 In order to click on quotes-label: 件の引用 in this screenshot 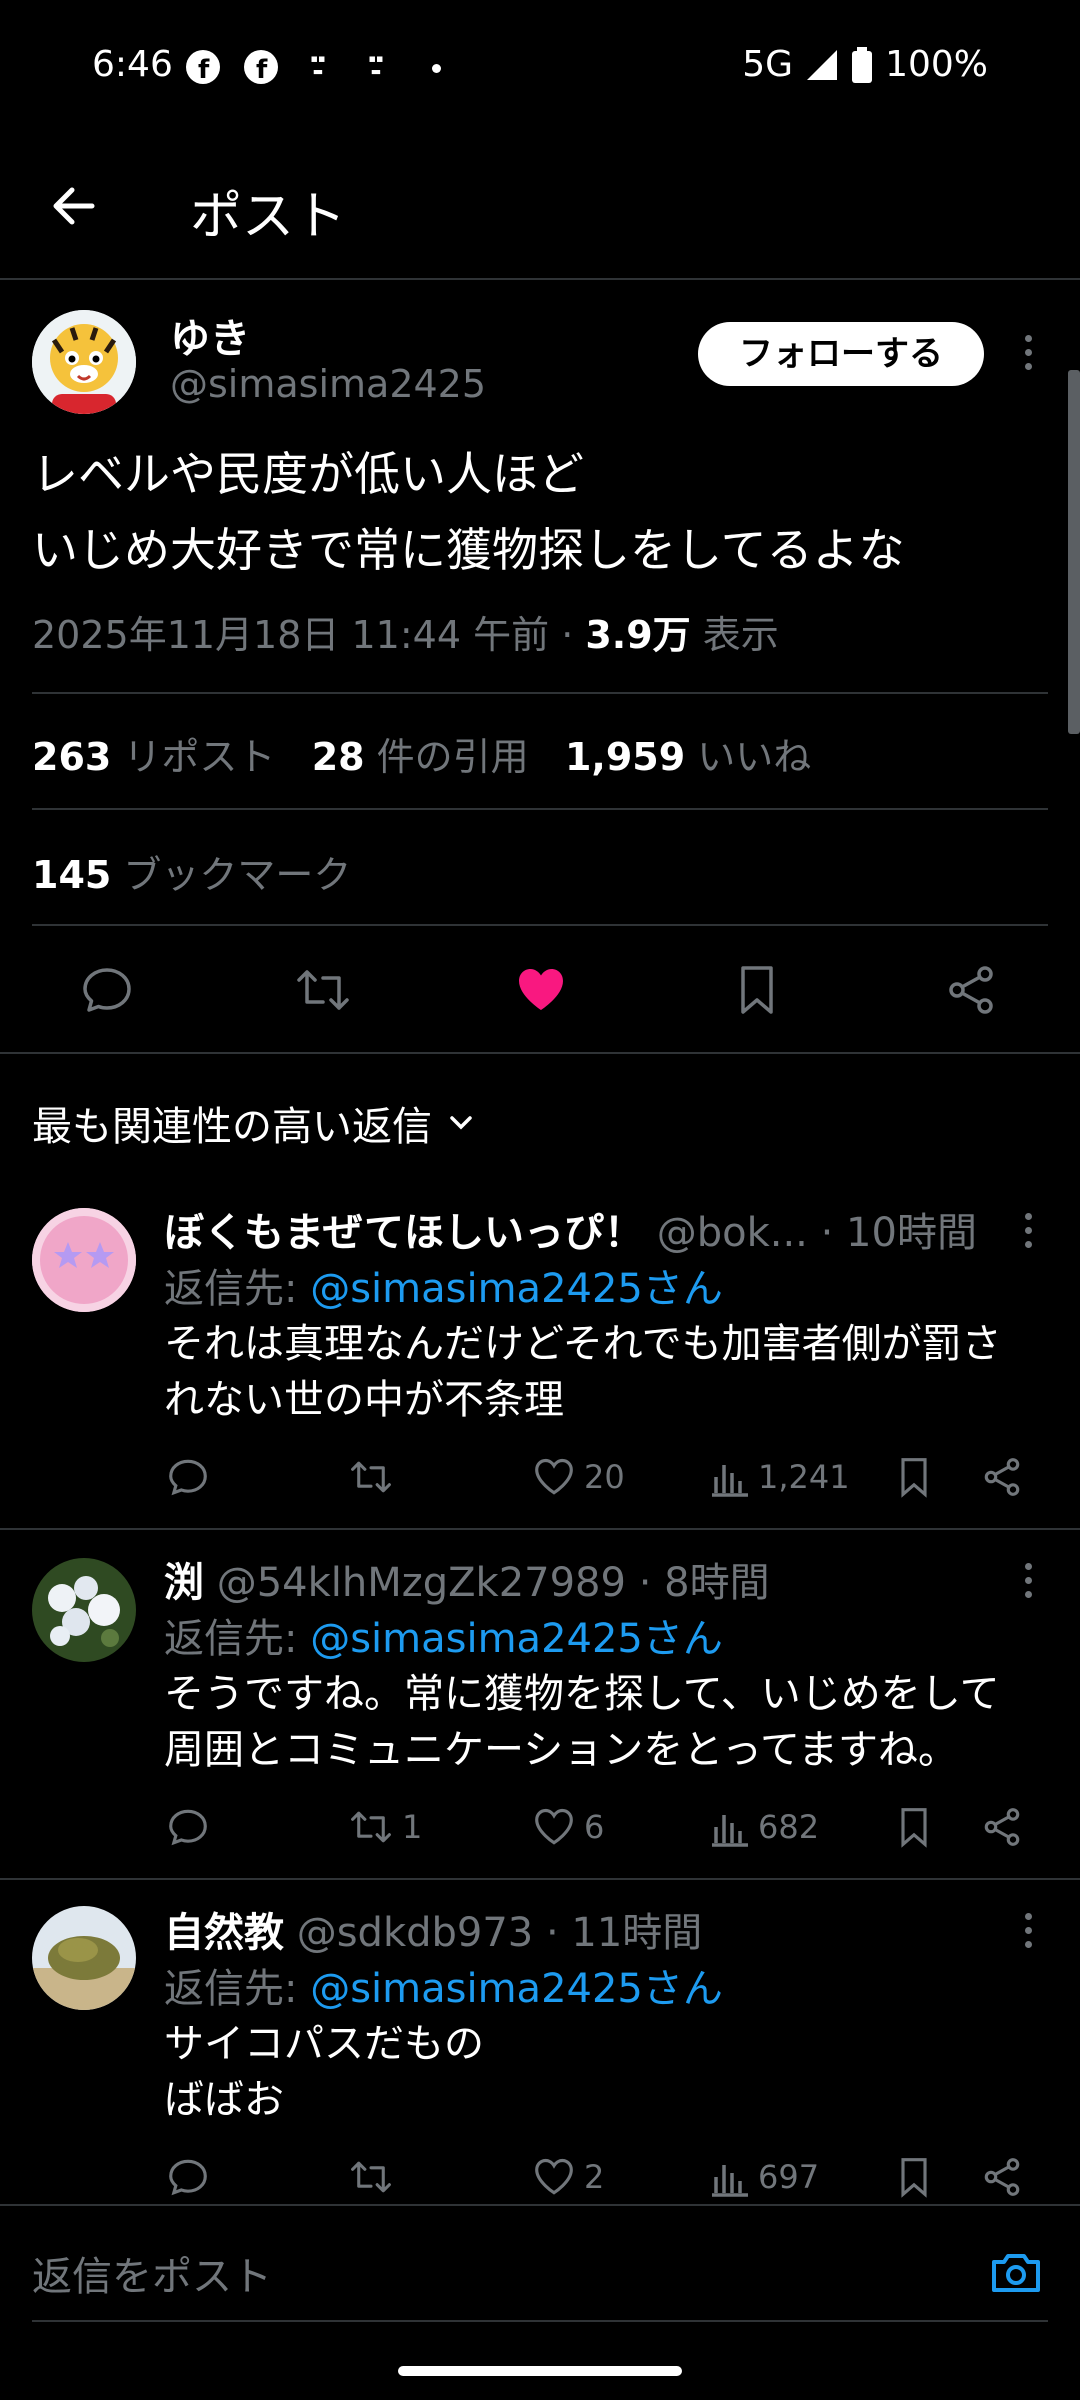, I will do `click(452, 757)`.